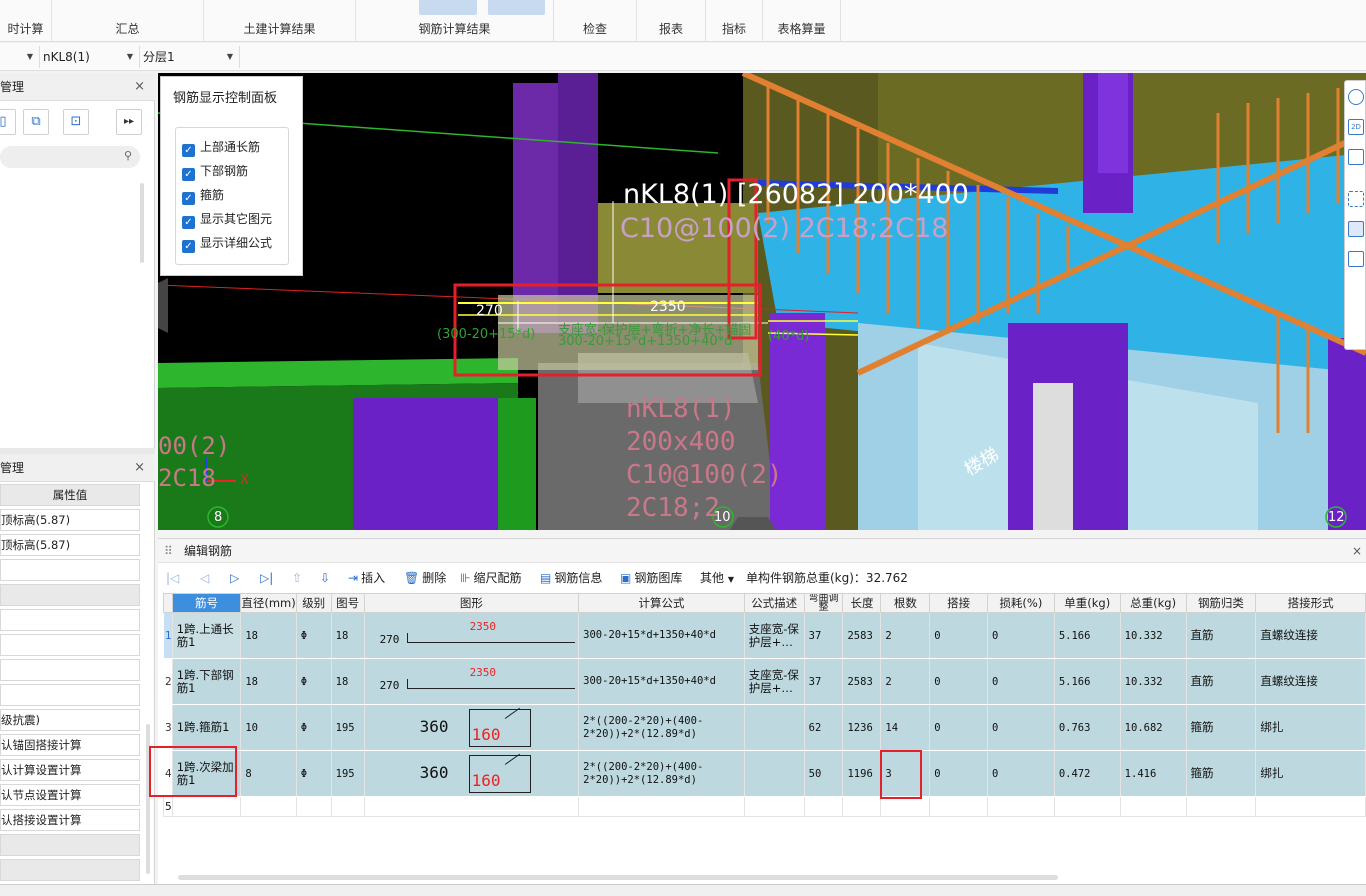 Image resolution: width=1366 pixels, height=896 pixels. I want to click on col-formula: 计算公式, so click(661, 603).